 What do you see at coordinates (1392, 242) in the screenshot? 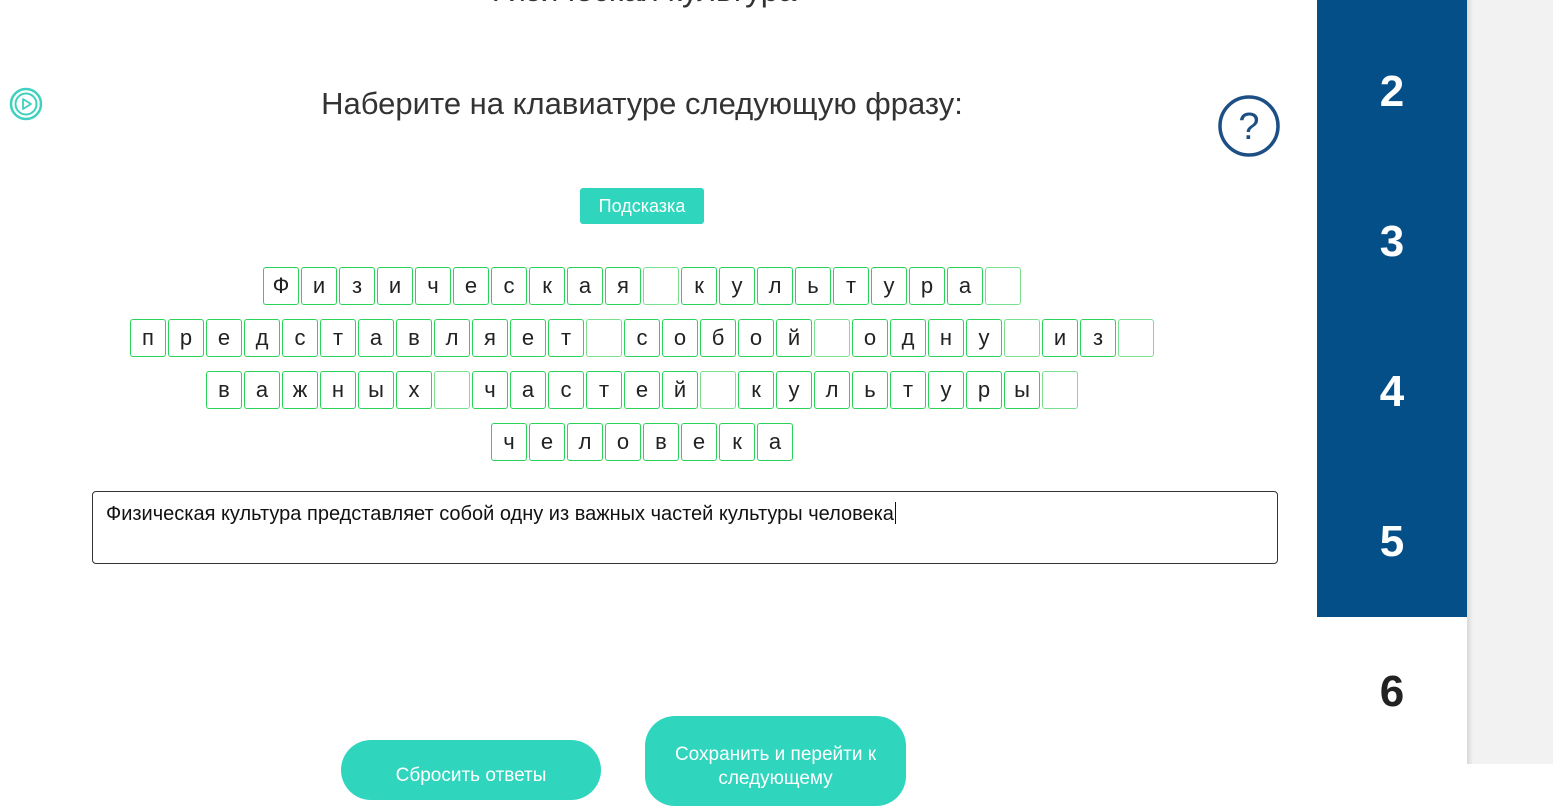
I see `nav-item-3: 3` at bounding box center [1392, 242].